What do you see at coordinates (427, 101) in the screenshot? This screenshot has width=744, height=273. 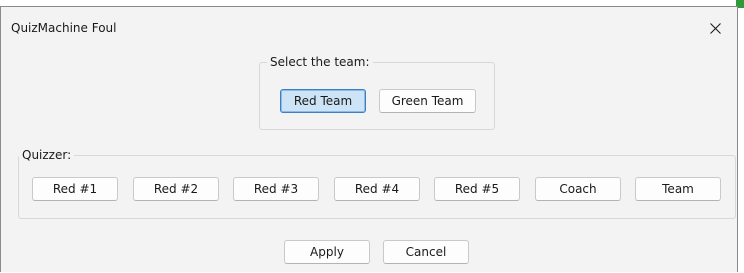 I see `green-team-button: Green Team` at bounding box center [427, 101].